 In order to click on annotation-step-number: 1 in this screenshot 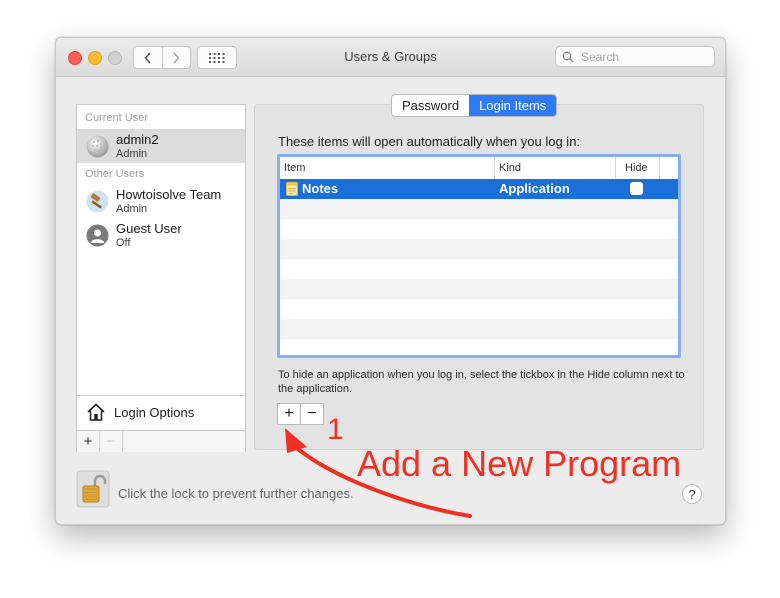, I will do `click(335, 429)`.